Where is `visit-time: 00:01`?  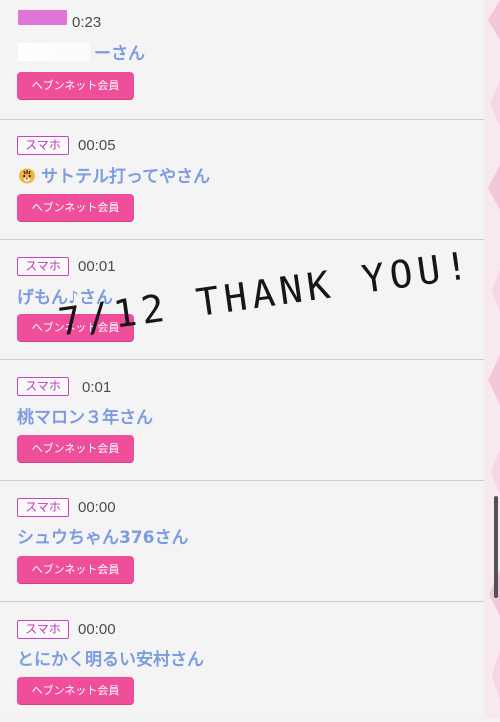 visit-time: 00:01 is located at coordinates (97, 266).